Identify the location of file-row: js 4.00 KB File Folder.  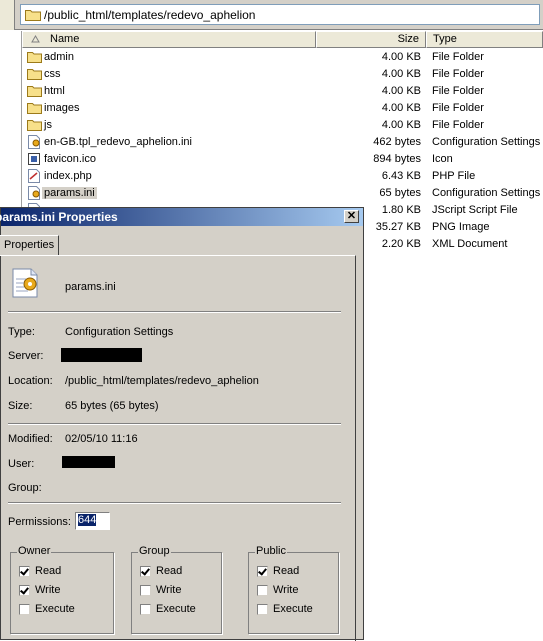
(282, 125).